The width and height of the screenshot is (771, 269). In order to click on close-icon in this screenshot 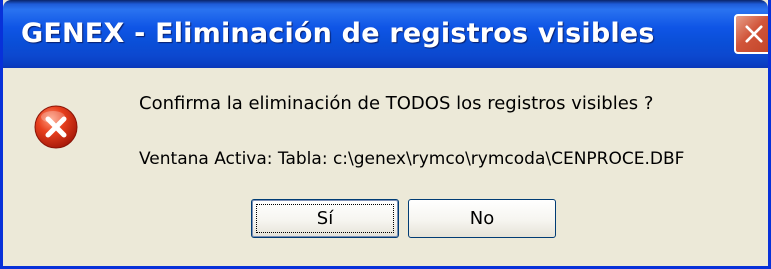, I will do `click(754, 34)`.